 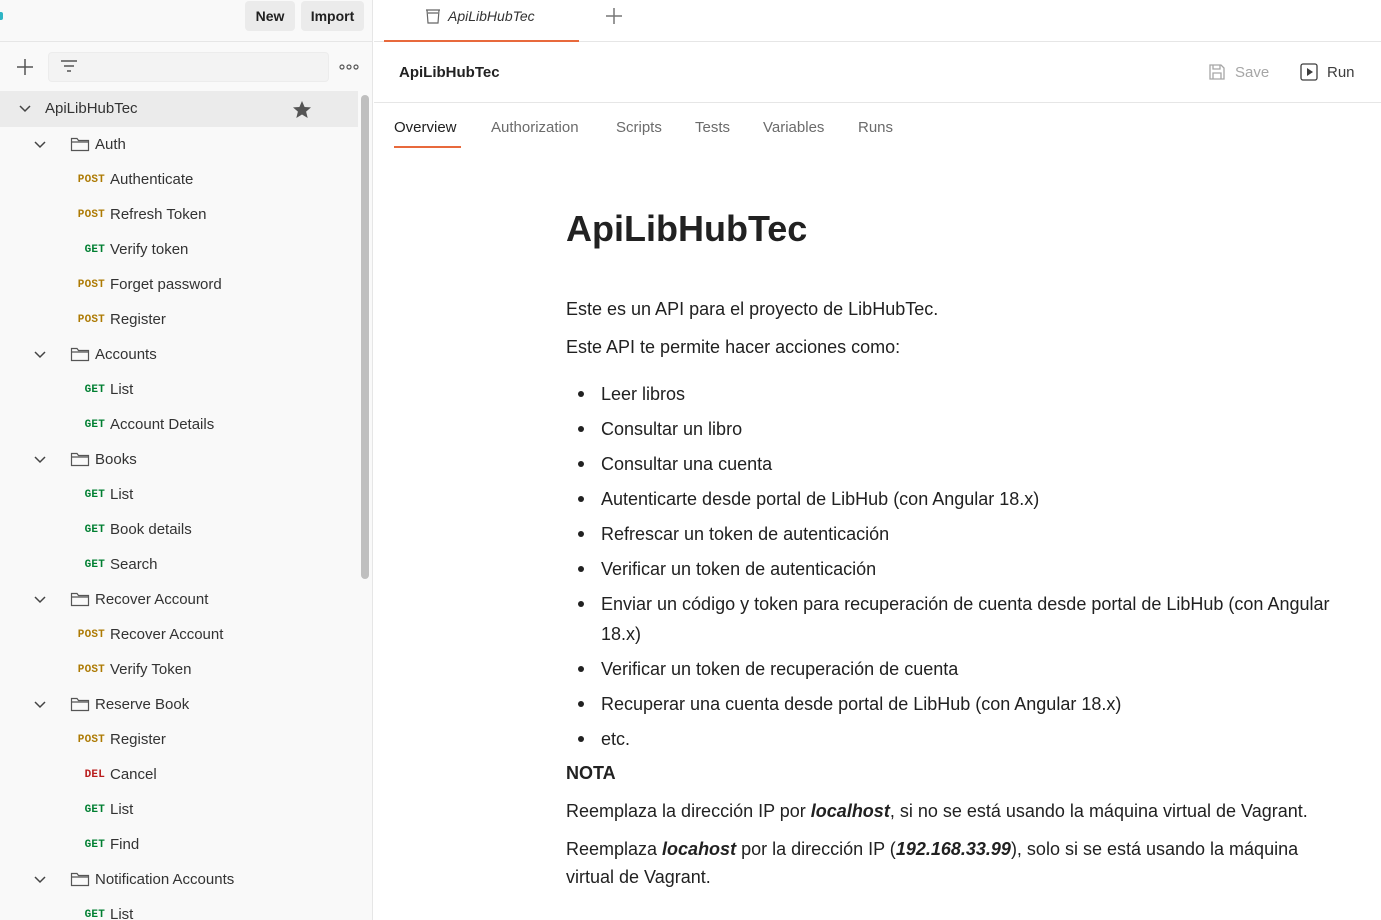 I want to click on feature-list-item: Leer libros, so click(x=956, y=394).